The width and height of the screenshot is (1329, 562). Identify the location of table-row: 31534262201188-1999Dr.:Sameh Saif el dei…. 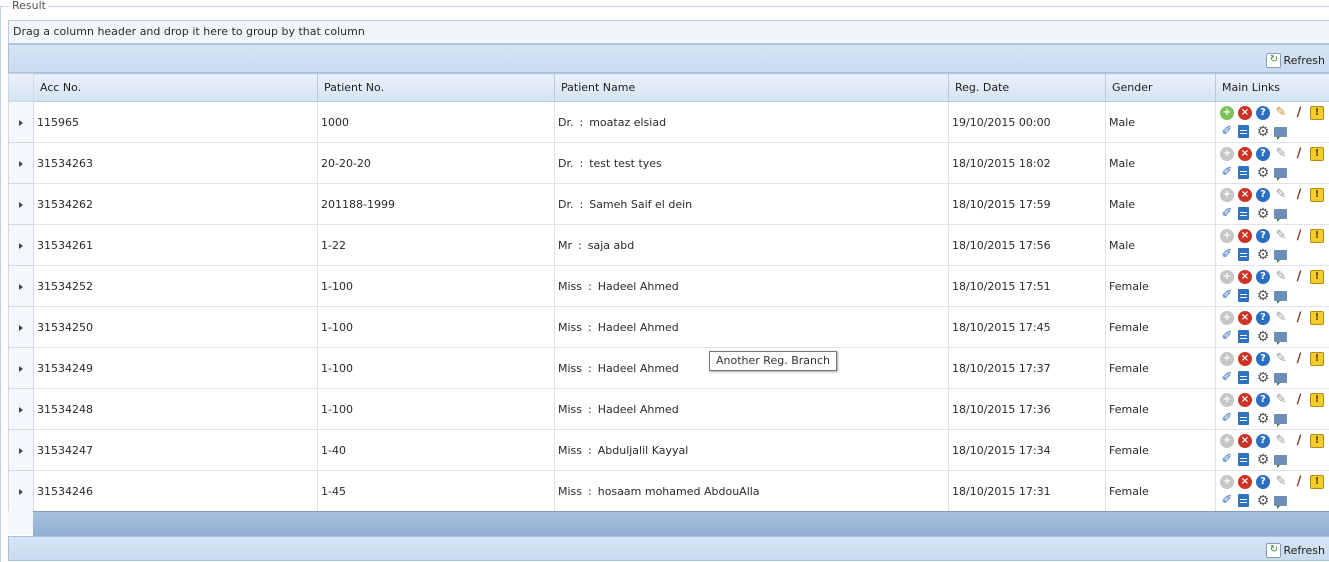
(669, 204).